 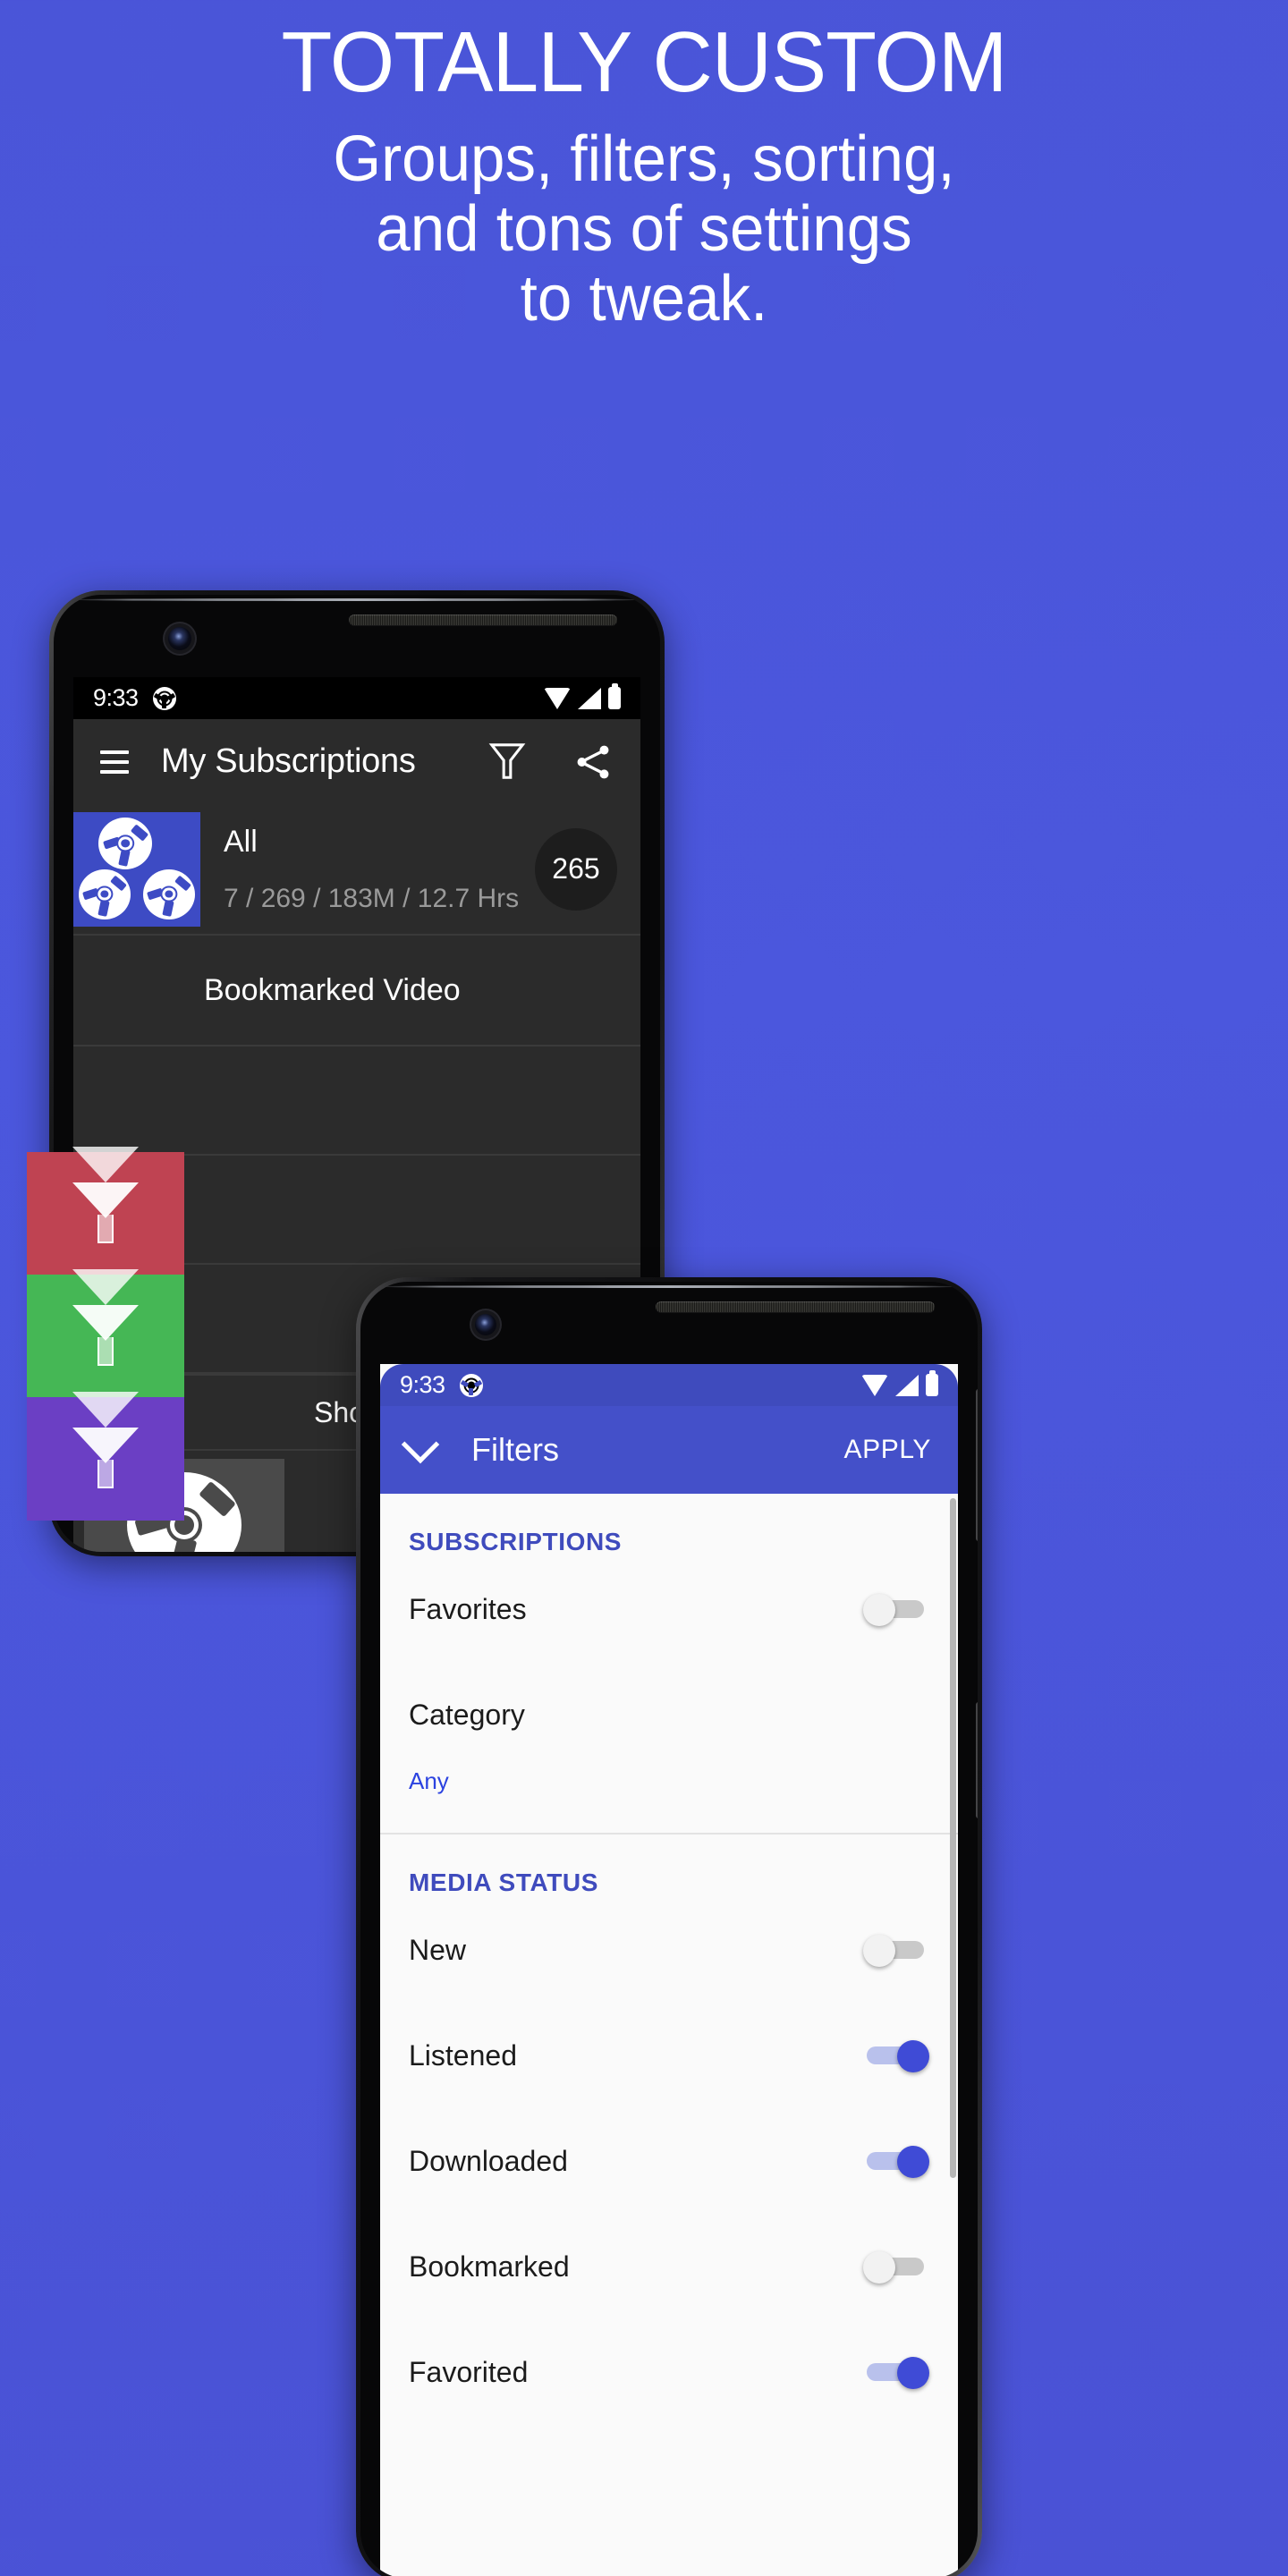 I want to click on toggle-new, so click(x=896, y=1951).